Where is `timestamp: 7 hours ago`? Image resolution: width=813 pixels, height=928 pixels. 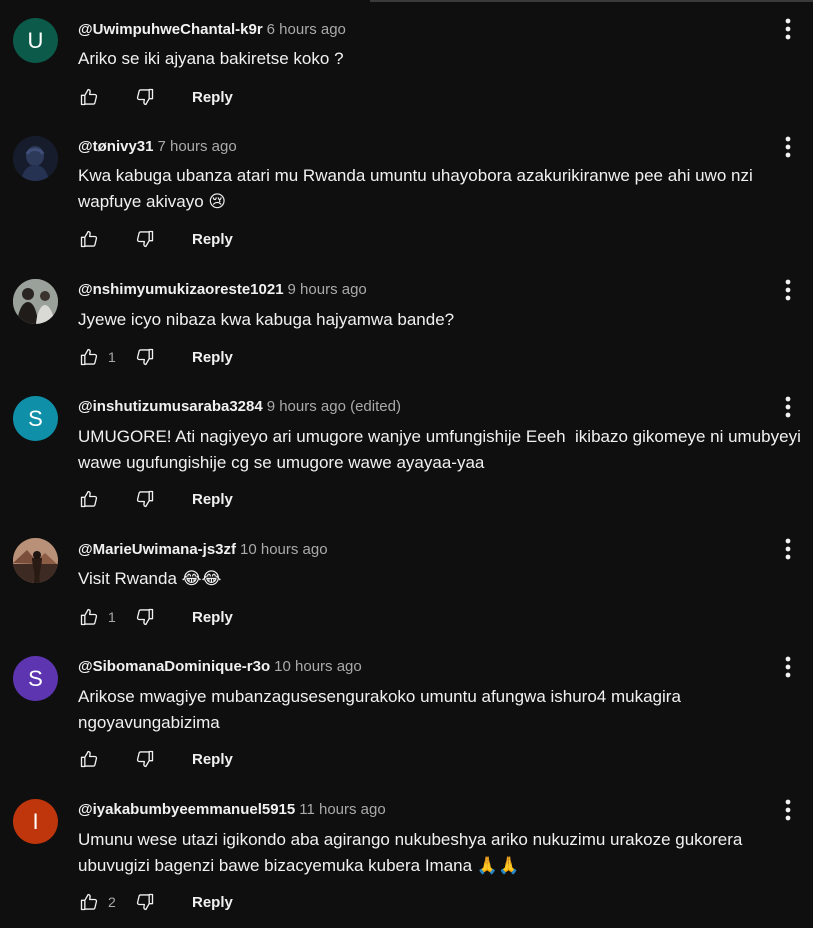 timestamp: 7 hours ago is located at coordinates (196, 146).